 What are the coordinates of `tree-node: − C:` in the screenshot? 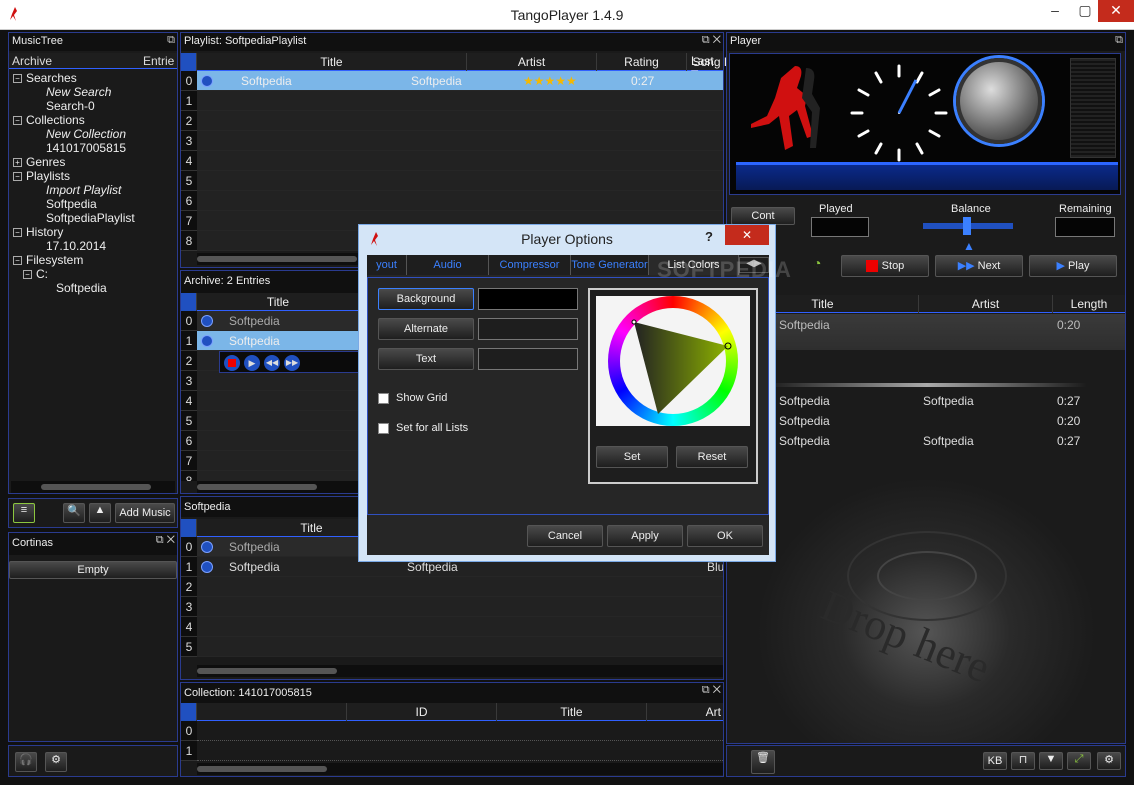 It's located at (93, 274).